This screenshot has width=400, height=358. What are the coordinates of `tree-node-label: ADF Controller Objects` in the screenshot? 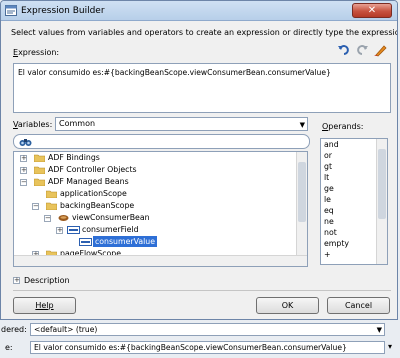 It's located at (92, 169).